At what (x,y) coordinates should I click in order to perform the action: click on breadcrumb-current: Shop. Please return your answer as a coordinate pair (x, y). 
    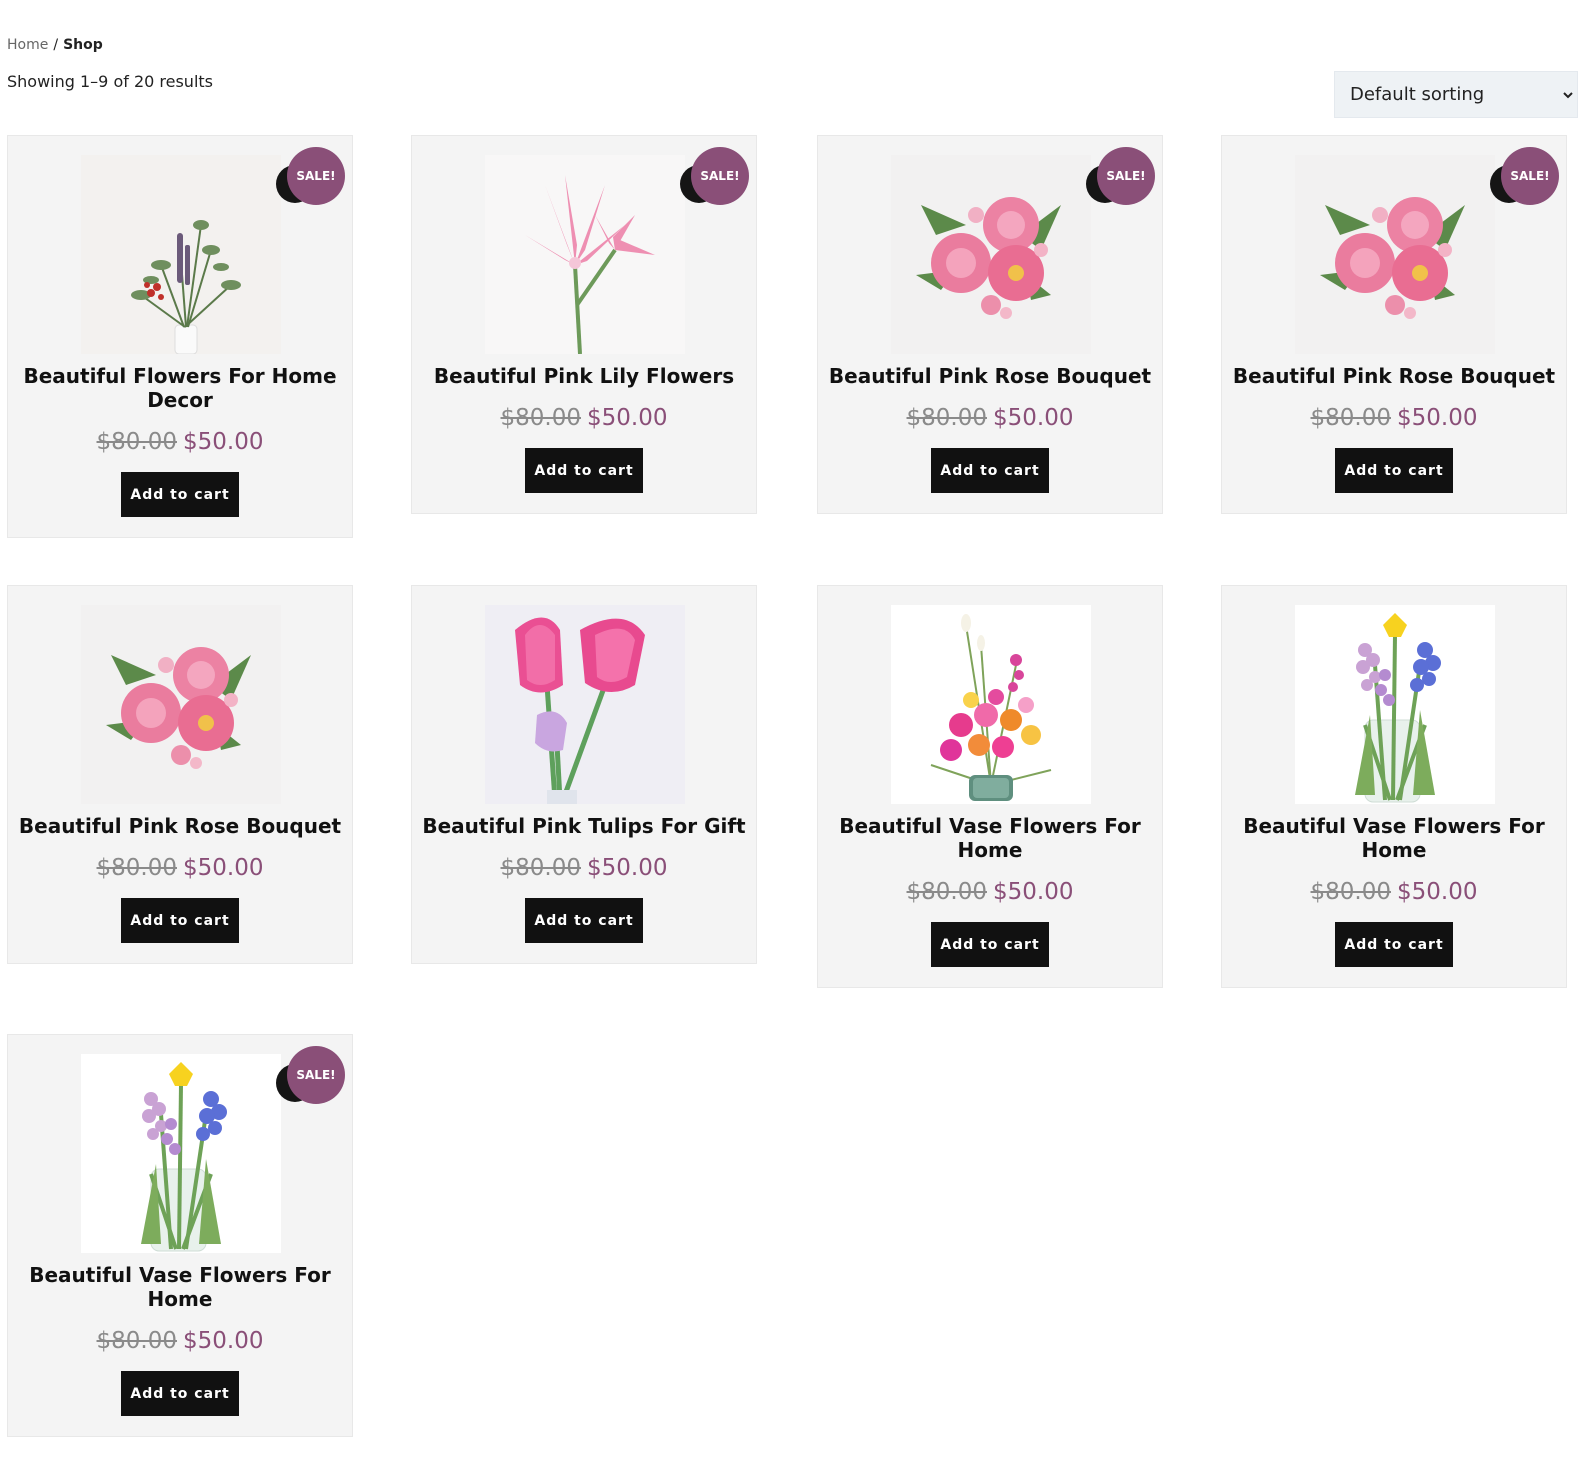
    Looking at the image, I should click on (83, 45).